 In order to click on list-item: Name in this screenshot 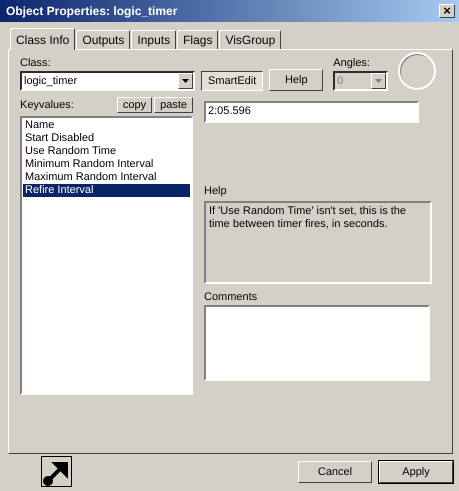, I will do `click(106, 125)`.